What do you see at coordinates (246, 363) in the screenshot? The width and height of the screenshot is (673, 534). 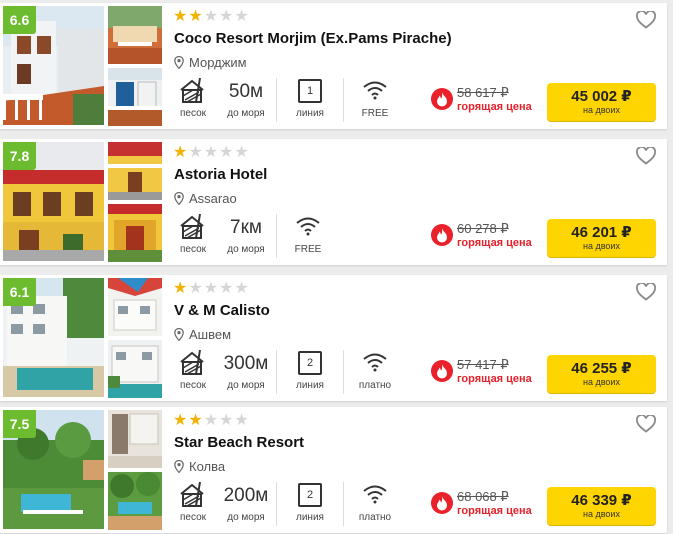 I see `distance-value: 300м` at bounding box center [246, 363].